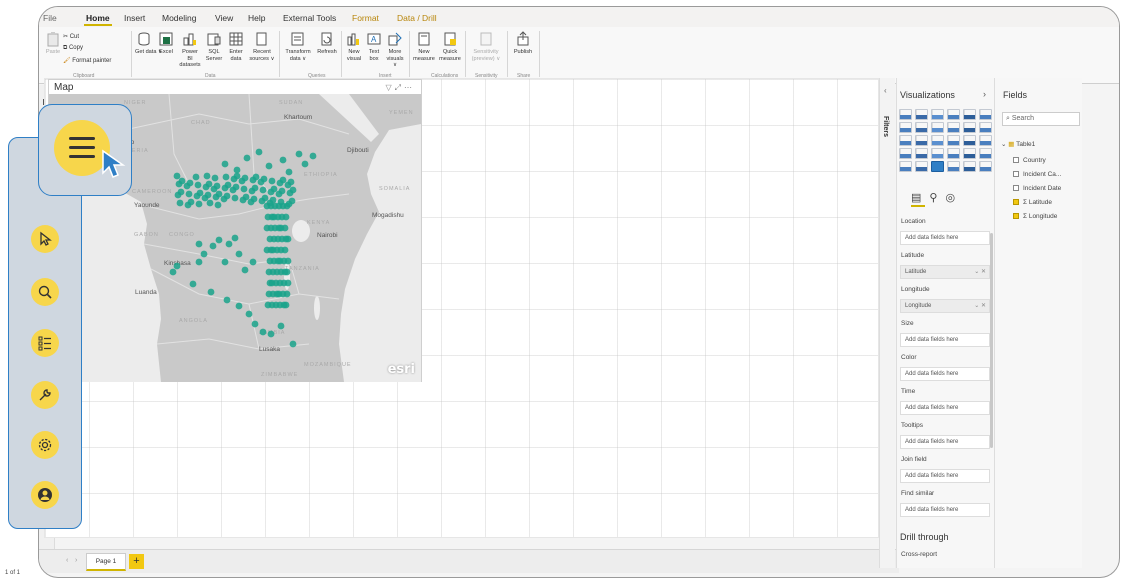 This screenshot has height=581, width=1125. What do you see at coordinates (389, 87) in the screenshot?
I see `filter-icon: ▽` at bounding box center [389, 87].